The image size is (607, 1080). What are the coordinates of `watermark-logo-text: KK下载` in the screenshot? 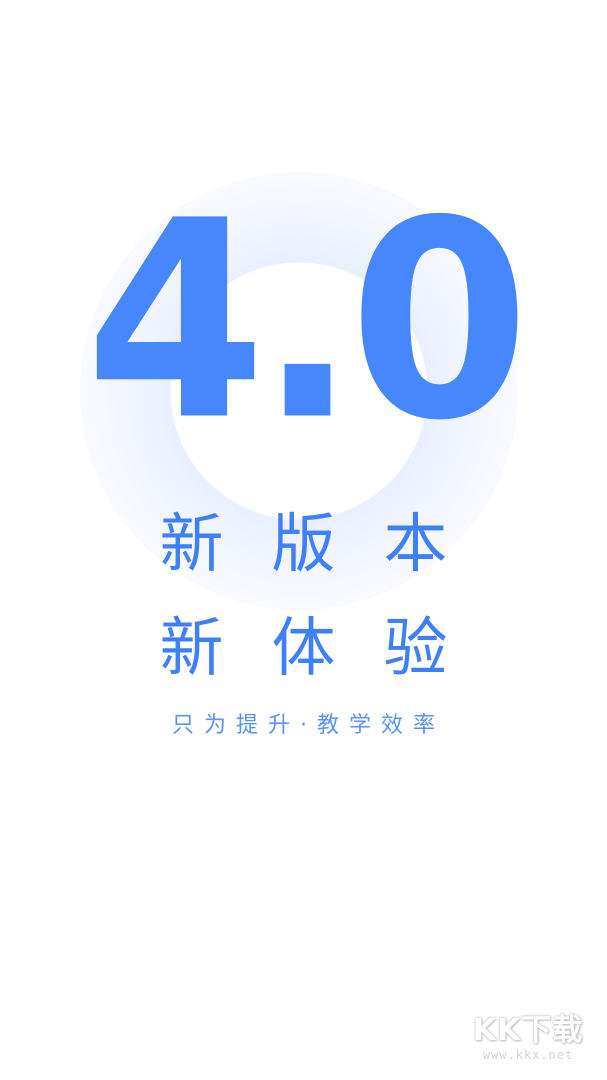 It's located at (528, 1030).